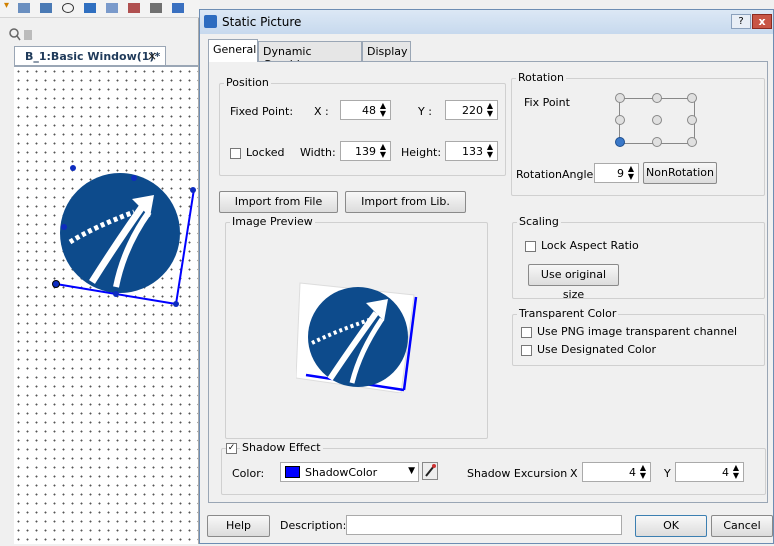  I want to click on description-label: Description:, so click(313, 525).